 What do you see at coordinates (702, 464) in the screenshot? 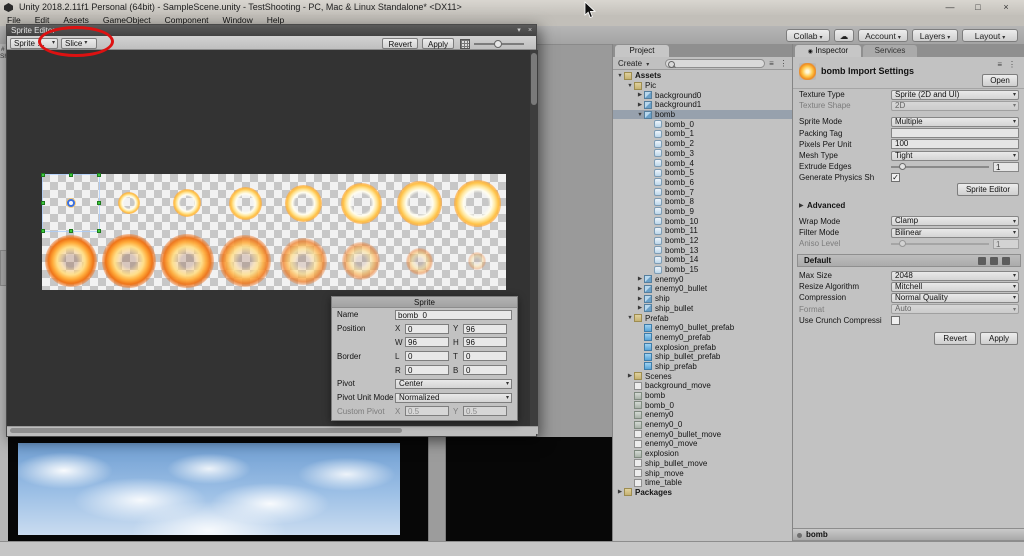
I see `project-item-ship-bullet-move: ship_bullet_move` at bounding box center [702, 464].